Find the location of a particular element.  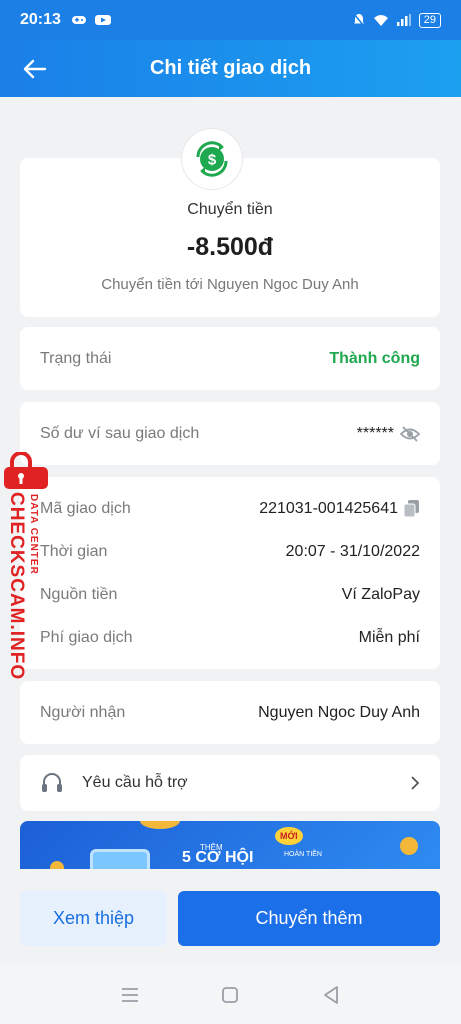

detail-row-code: Mã giao dịch 221031-001425641 is located at coordinates (230, 508).